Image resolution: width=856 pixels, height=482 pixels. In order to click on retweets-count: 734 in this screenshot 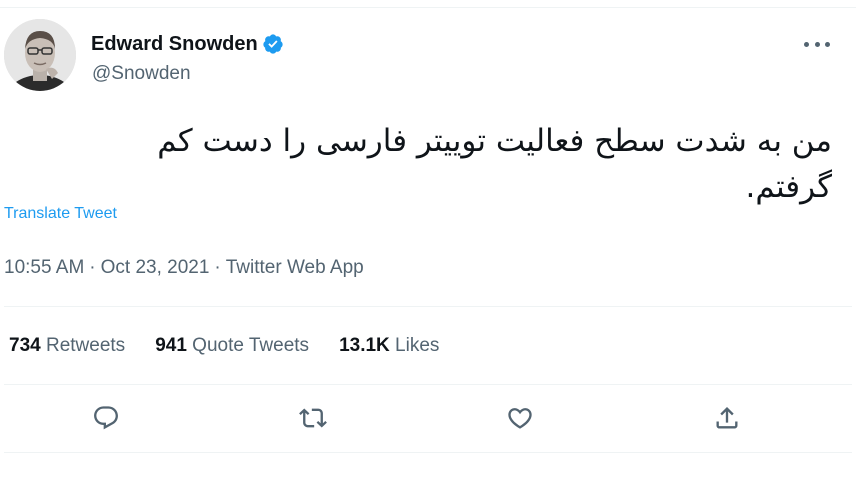, I will do `click(25, 345)`.